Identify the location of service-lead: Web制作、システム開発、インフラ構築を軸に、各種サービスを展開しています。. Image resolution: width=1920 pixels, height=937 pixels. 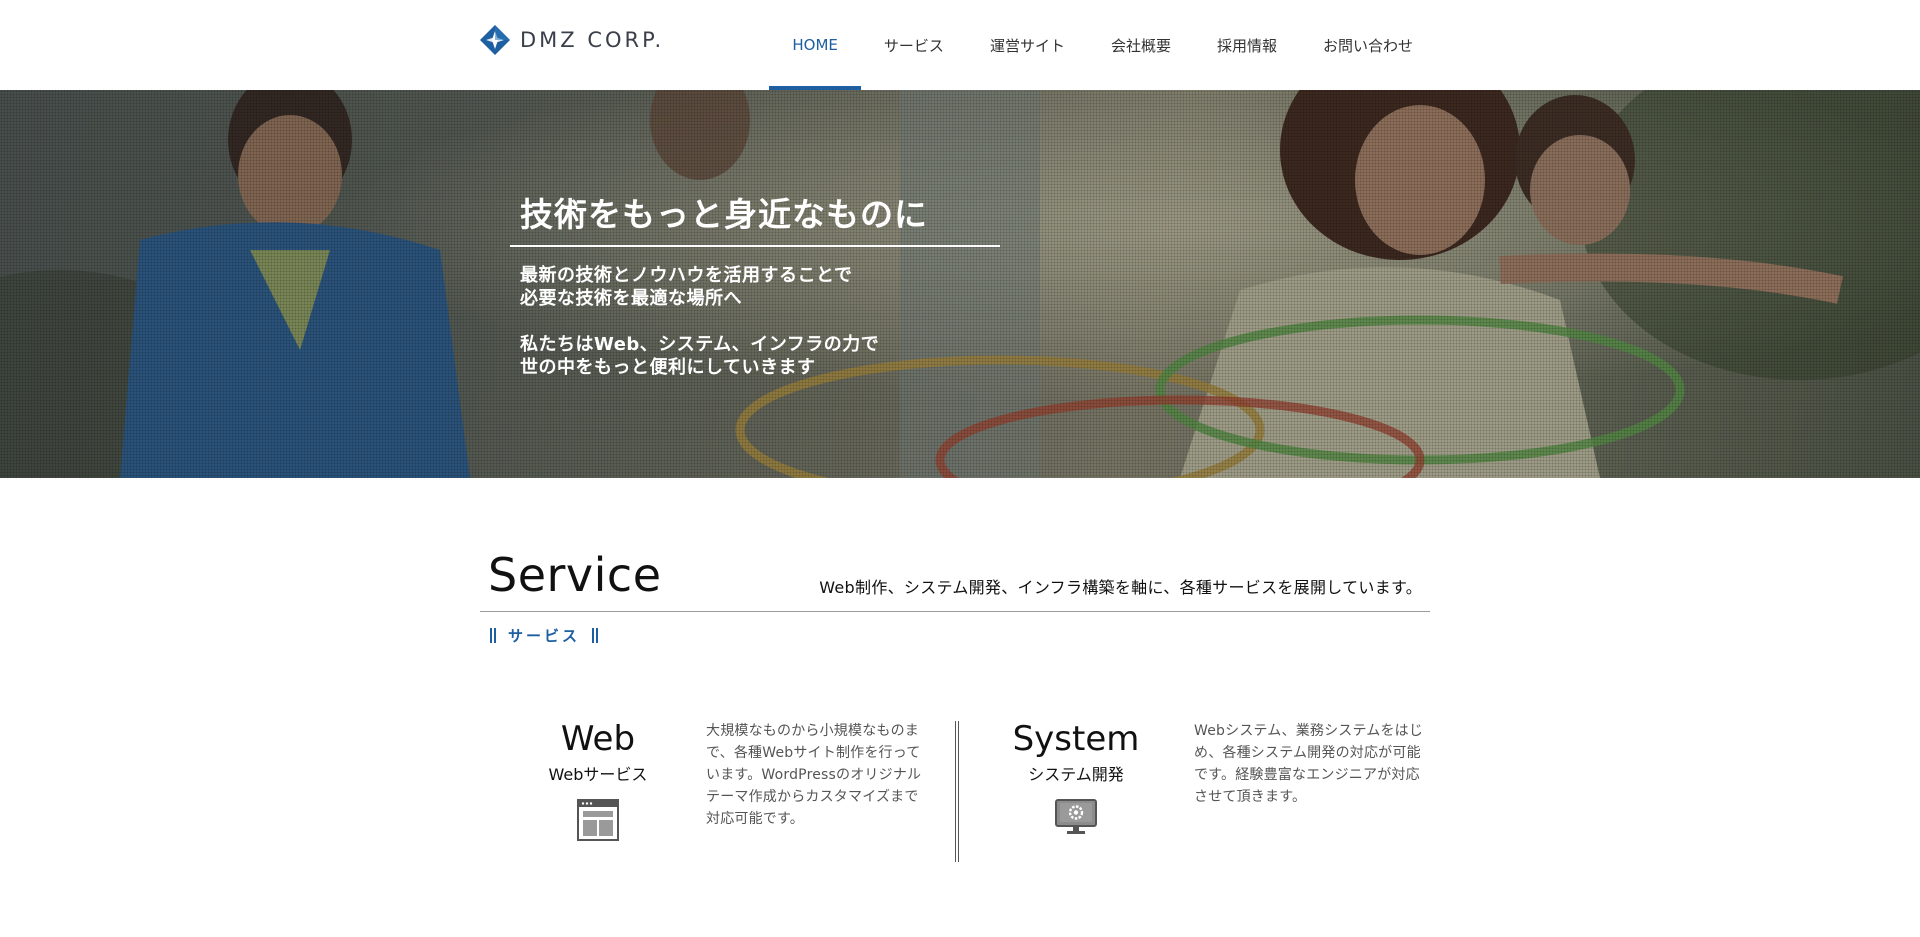
(1120, 587).